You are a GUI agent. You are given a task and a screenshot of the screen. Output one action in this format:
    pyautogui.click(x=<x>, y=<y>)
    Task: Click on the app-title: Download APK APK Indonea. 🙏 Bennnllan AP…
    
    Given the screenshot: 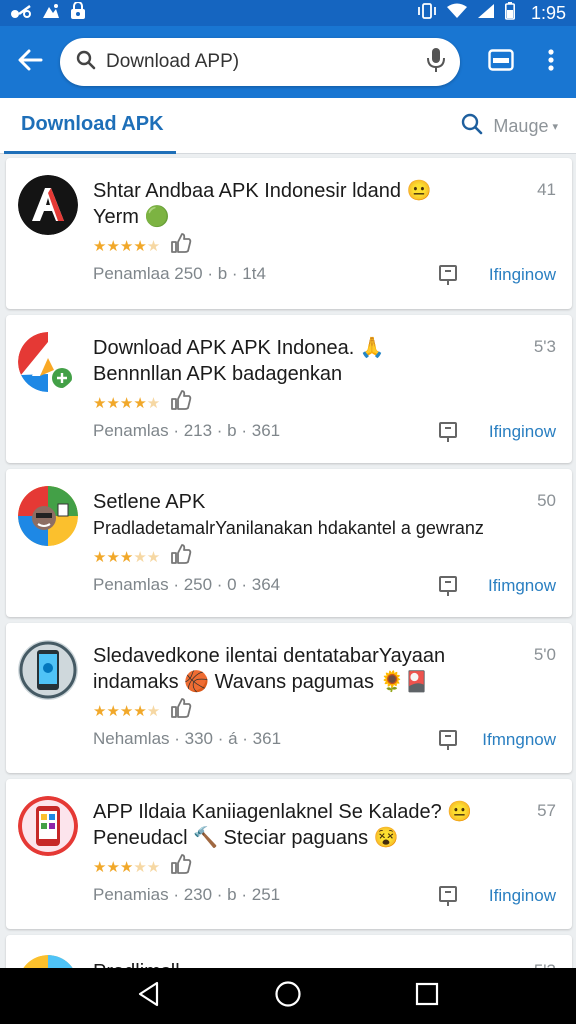 What is the action you would take?
    pyautogui.click(x=239, y=361)
    